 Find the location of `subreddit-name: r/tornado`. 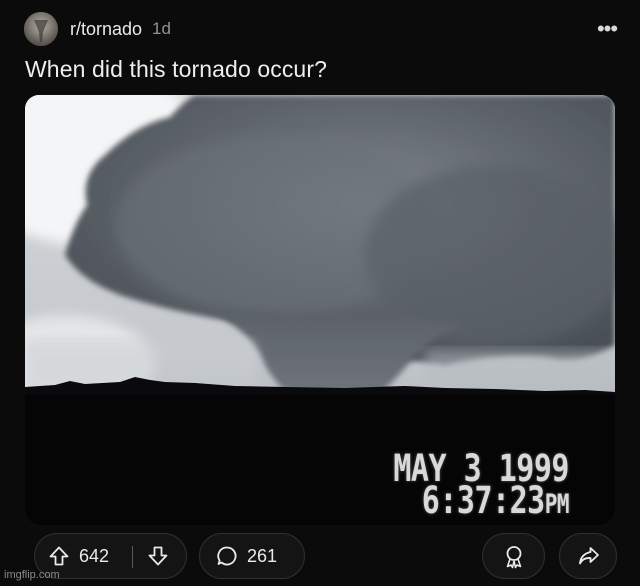

subreddit-name: r/tornado is located at coordinates (106, 29).